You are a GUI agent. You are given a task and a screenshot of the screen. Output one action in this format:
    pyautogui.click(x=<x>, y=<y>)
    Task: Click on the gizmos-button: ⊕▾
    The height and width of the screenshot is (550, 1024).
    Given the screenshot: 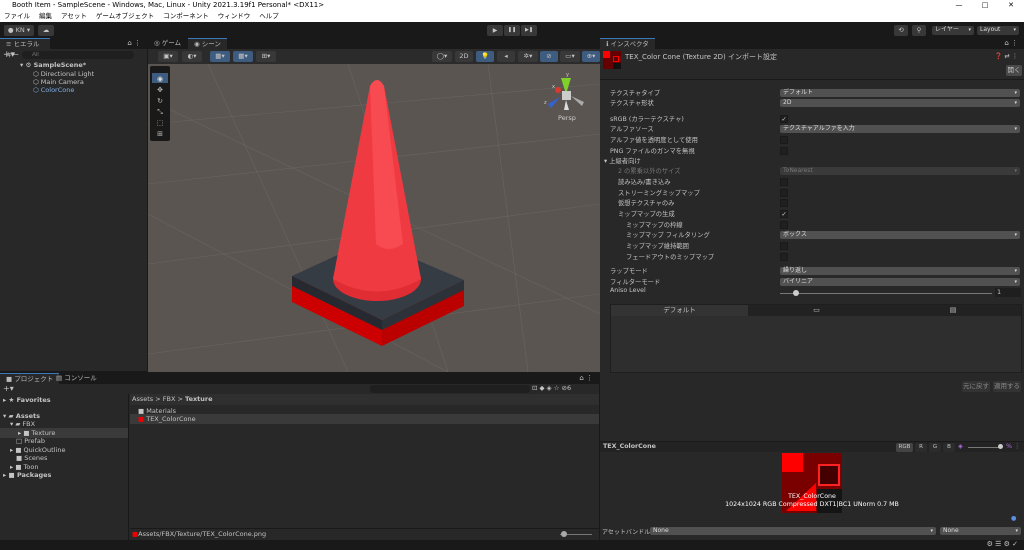 What is the action you would take?
    pyautogui.click(x=591, y=56)
    